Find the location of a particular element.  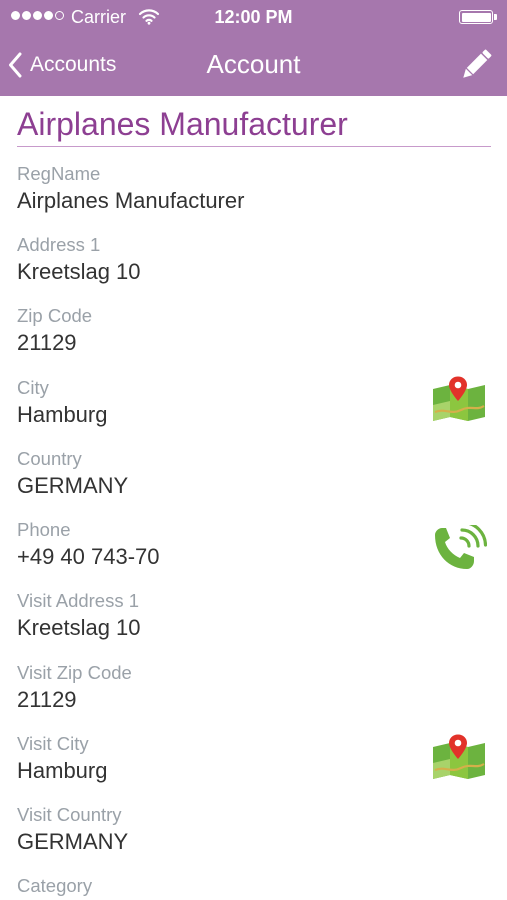

field-visit-zip-code: Visit Zip Code 21129 is located at coordinates (217, 688).